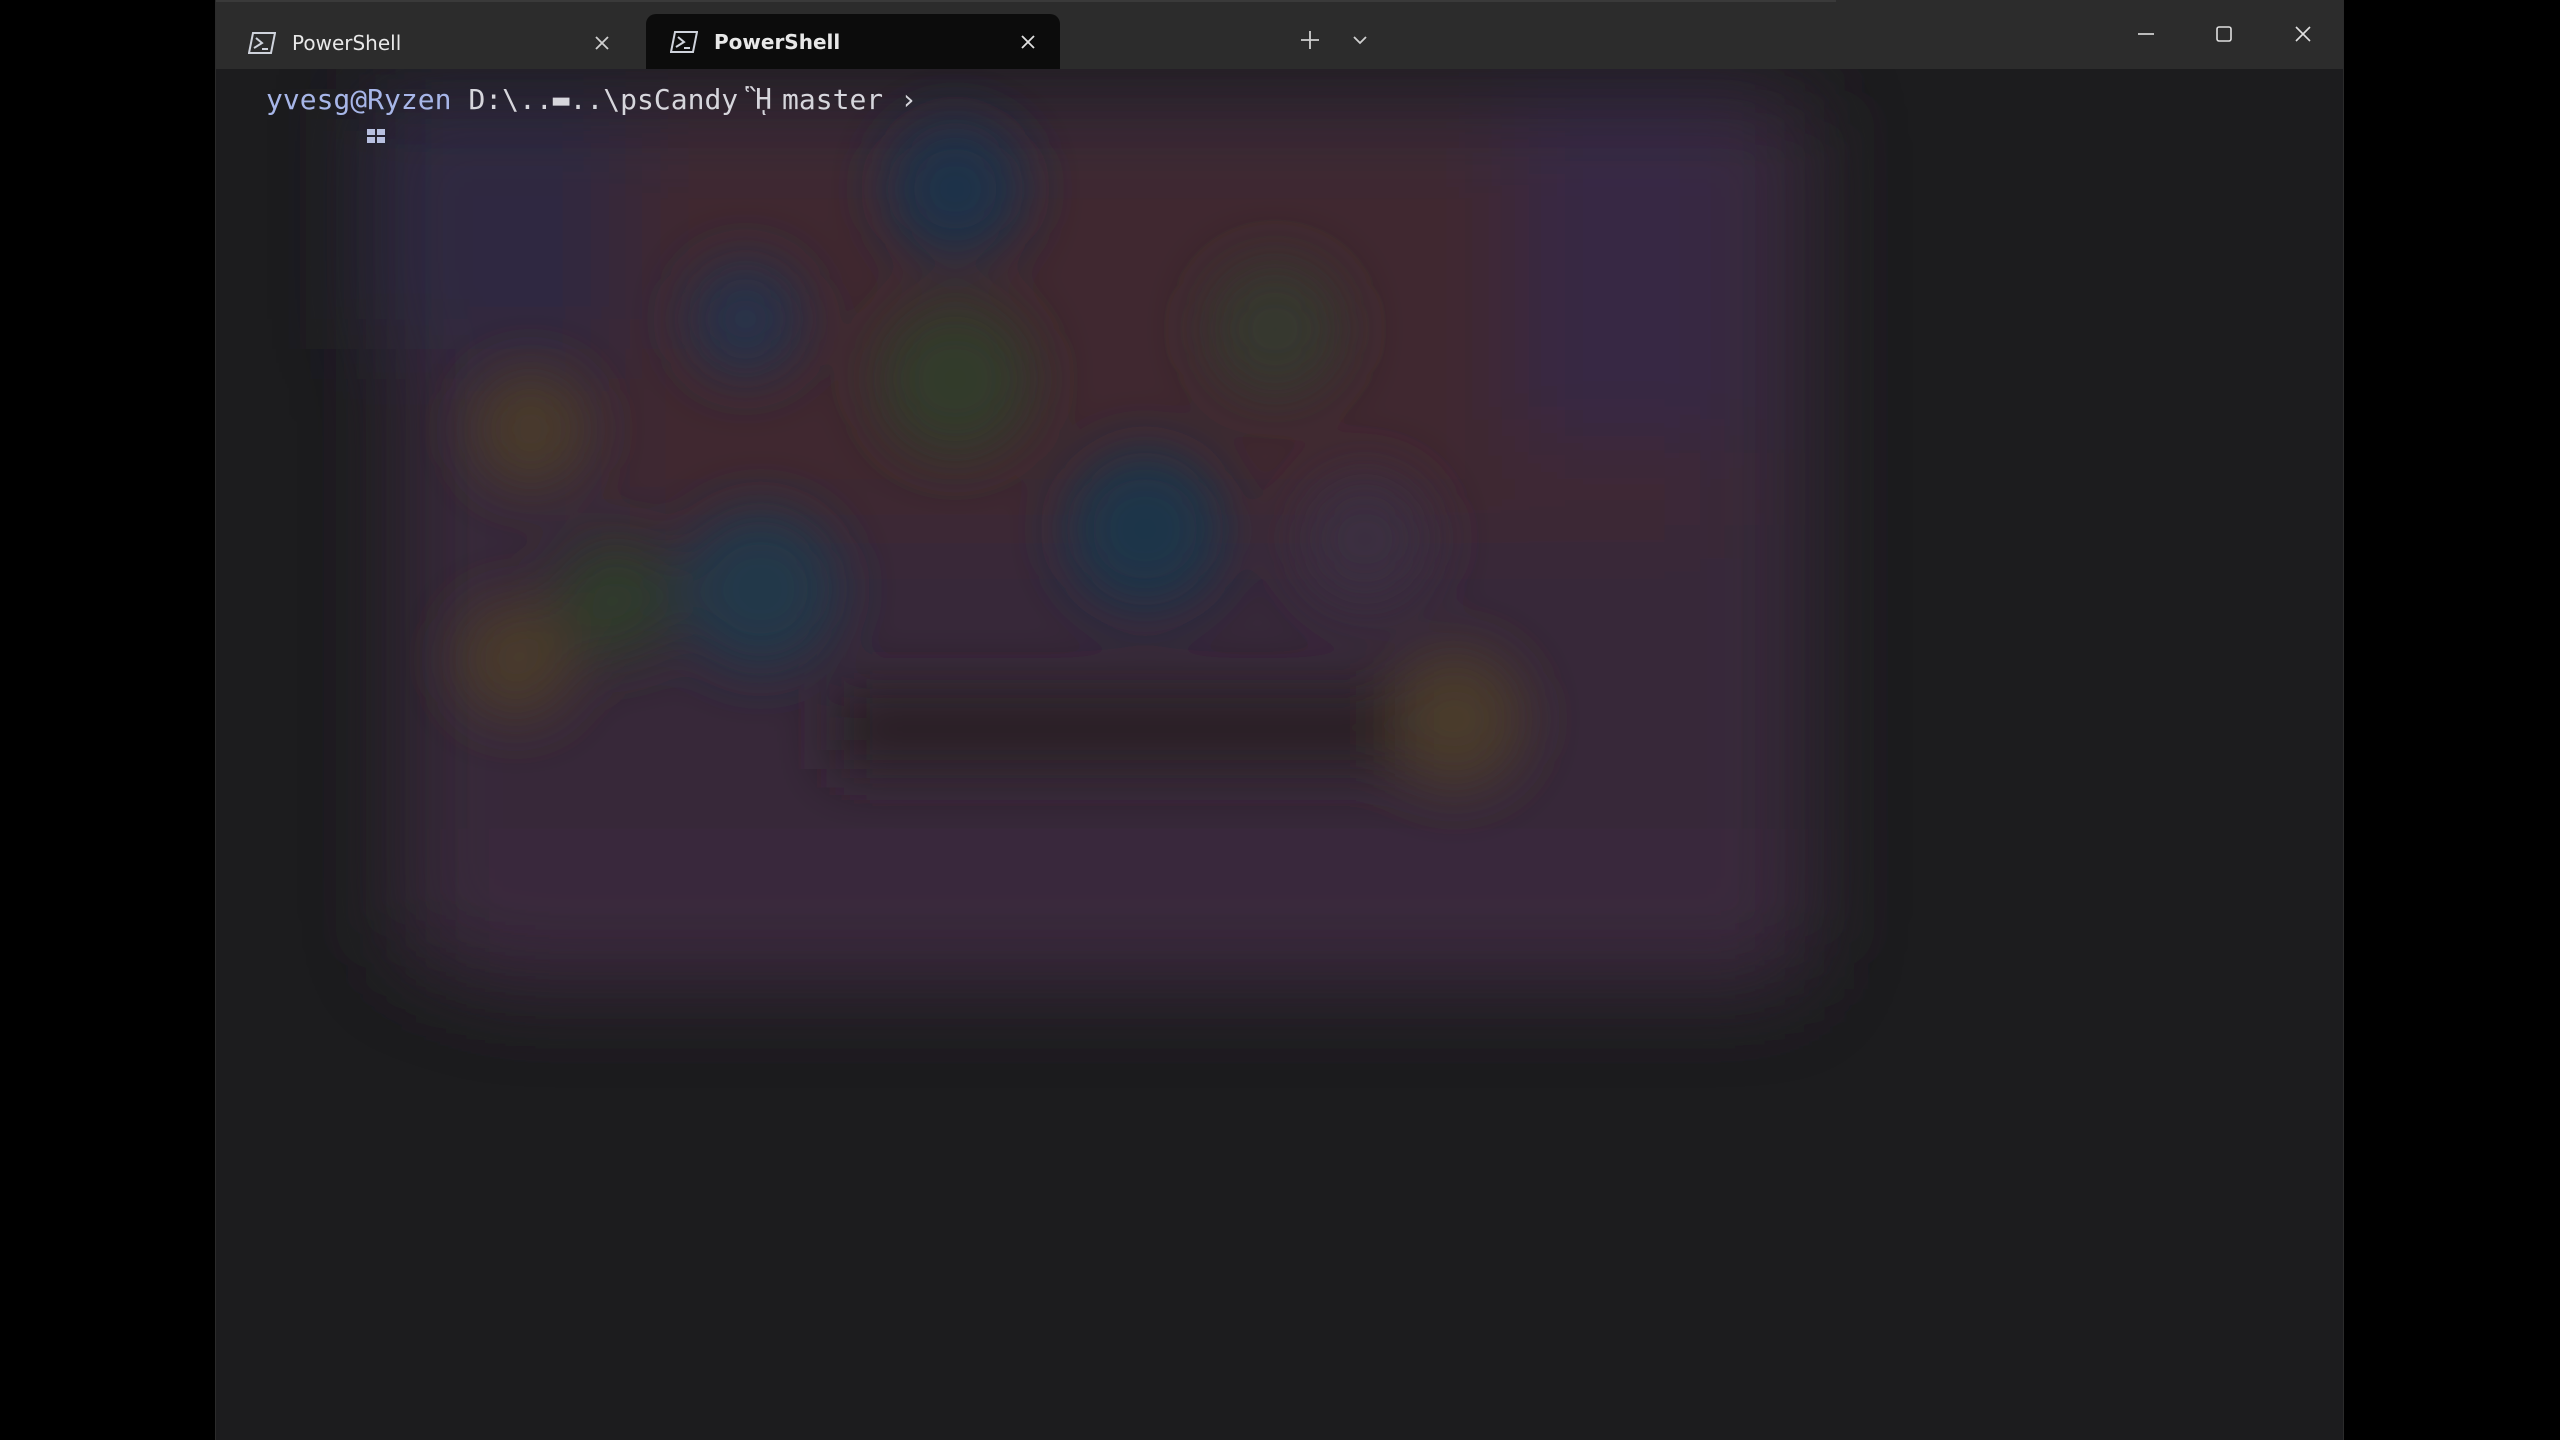  What do you see at coordinates (1279, 34) in the screenshot?
I see `title-bar: PowerShell PowerShell` at bounding box center [1279, 34].